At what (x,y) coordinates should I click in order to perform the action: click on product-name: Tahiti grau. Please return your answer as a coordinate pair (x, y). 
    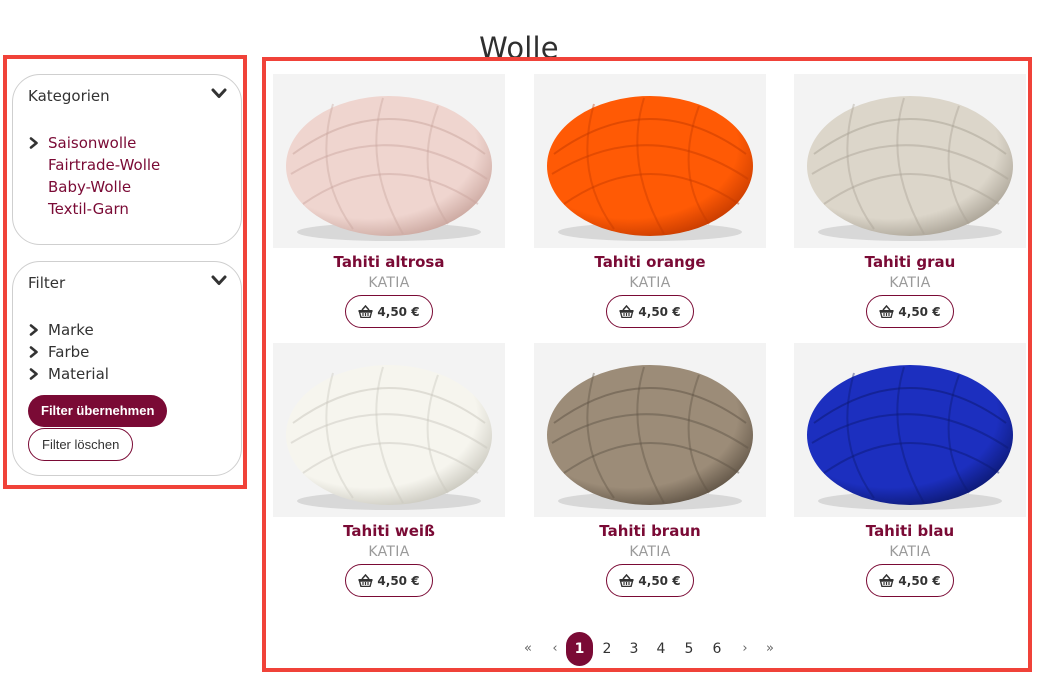
    Looking at the image, I should click on (910, 262).